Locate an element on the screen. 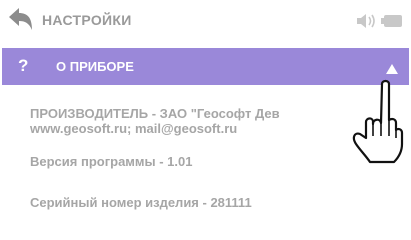  page-title: НАСТРОЙКИ is located at coordinates (87, 20).